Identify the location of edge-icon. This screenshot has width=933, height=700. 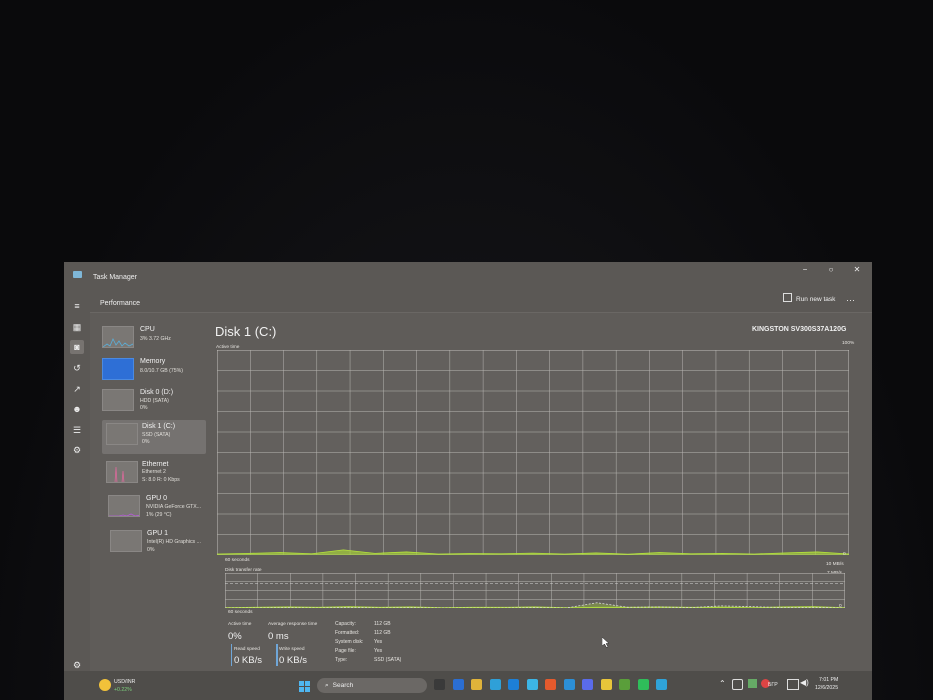
(495, 684).